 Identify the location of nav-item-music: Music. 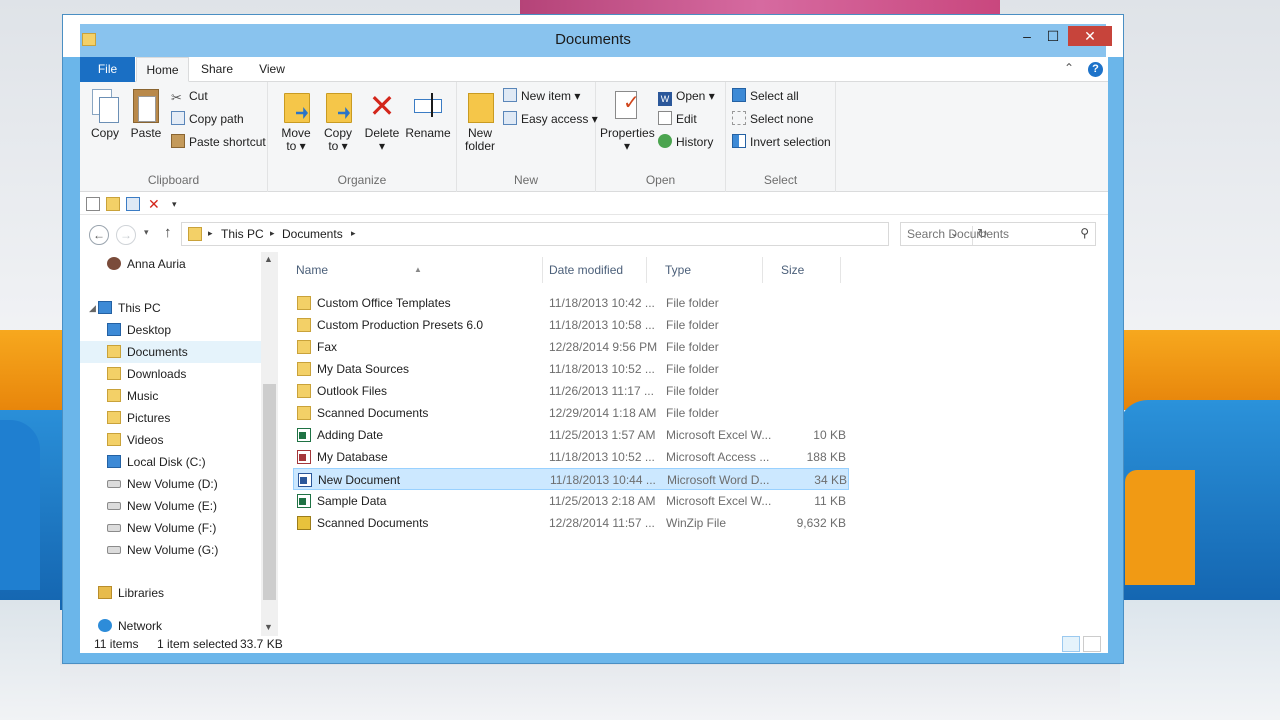
(132, 396).